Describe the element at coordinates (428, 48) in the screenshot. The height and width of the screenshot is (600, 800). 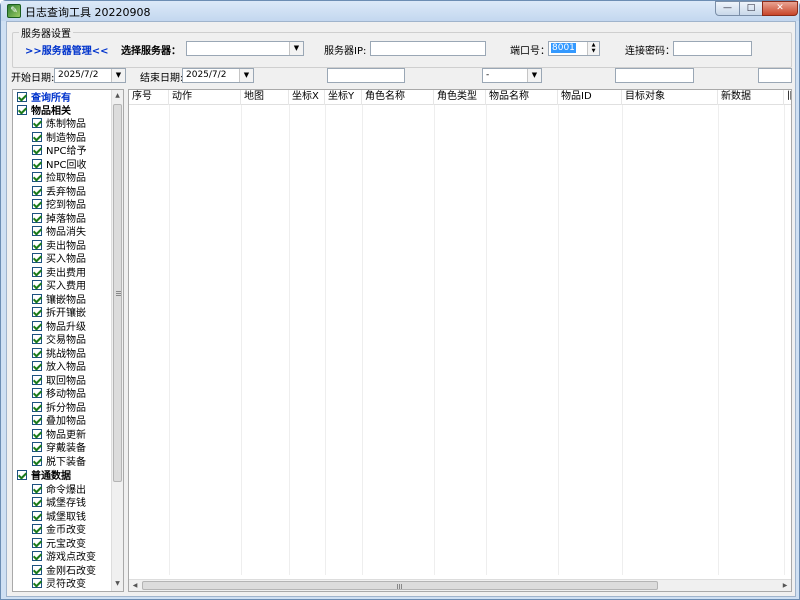
I see `server-ip-input` at that location.